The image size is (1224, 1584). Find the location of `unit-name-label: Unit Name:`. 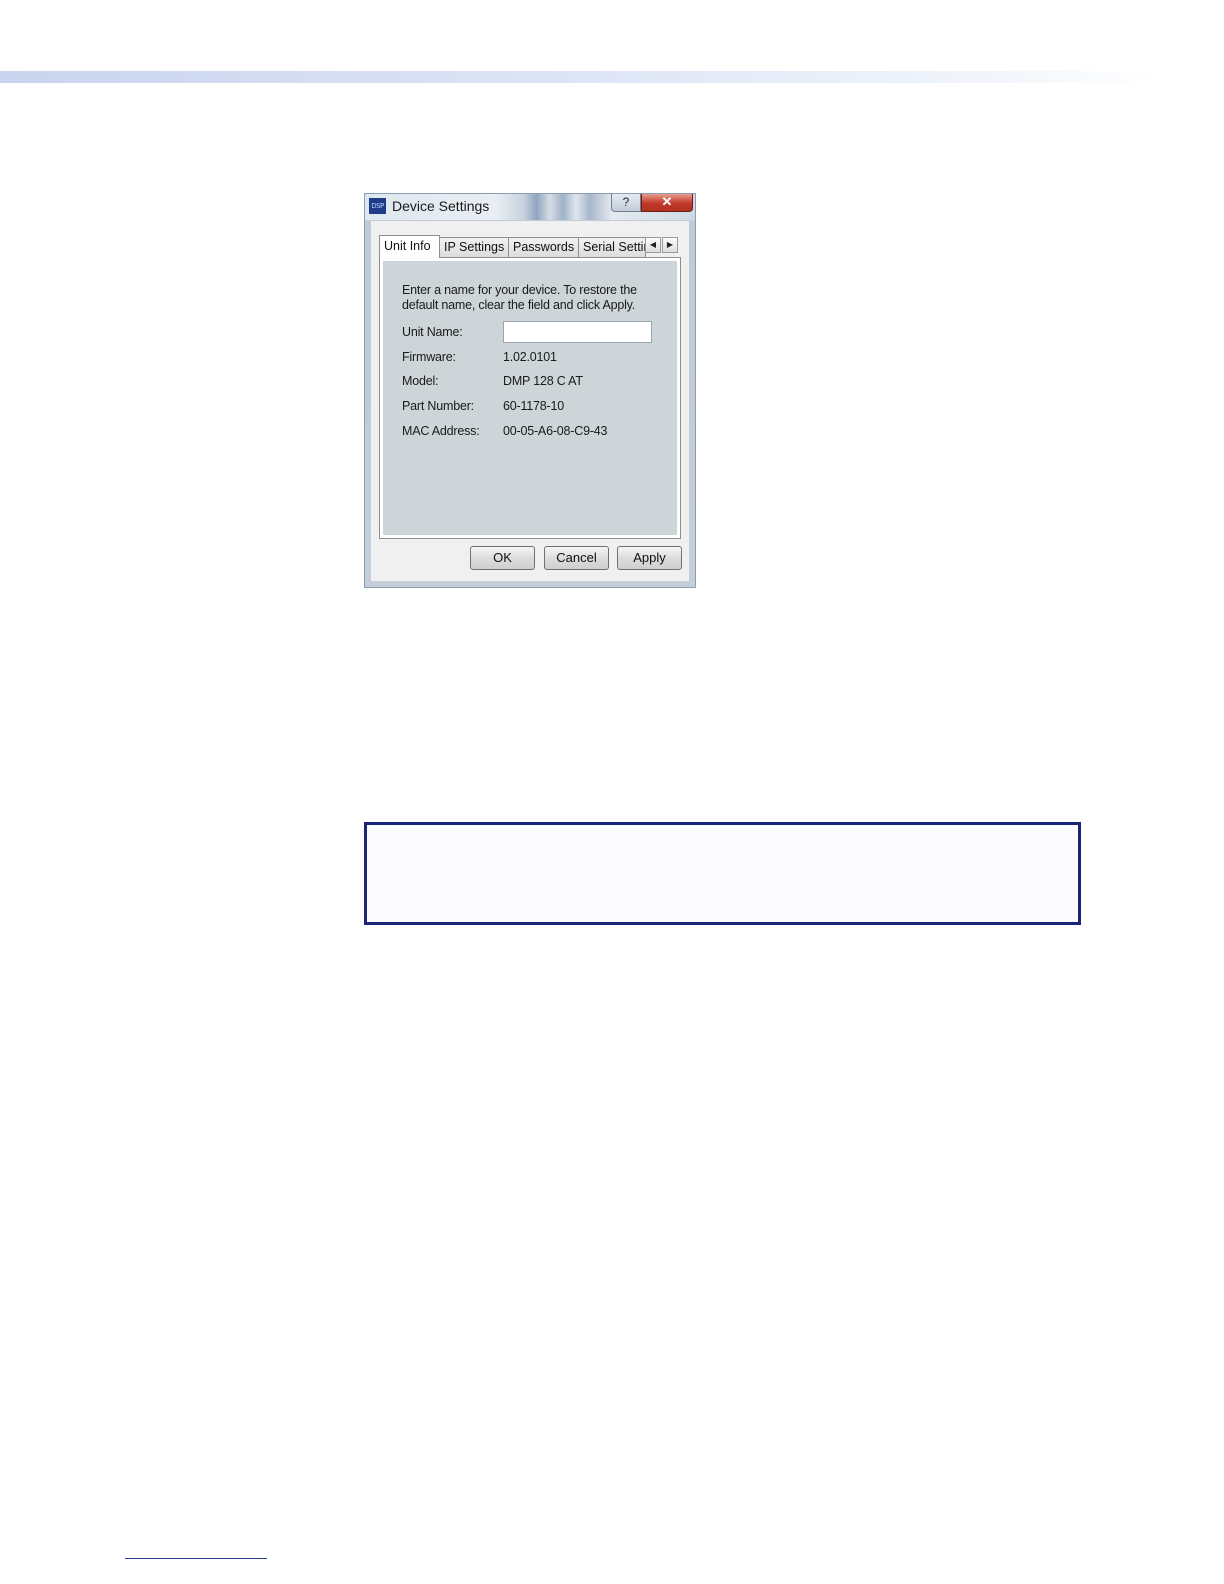

unit-name-label: Unit Name: is located at coordinates (432, 332).